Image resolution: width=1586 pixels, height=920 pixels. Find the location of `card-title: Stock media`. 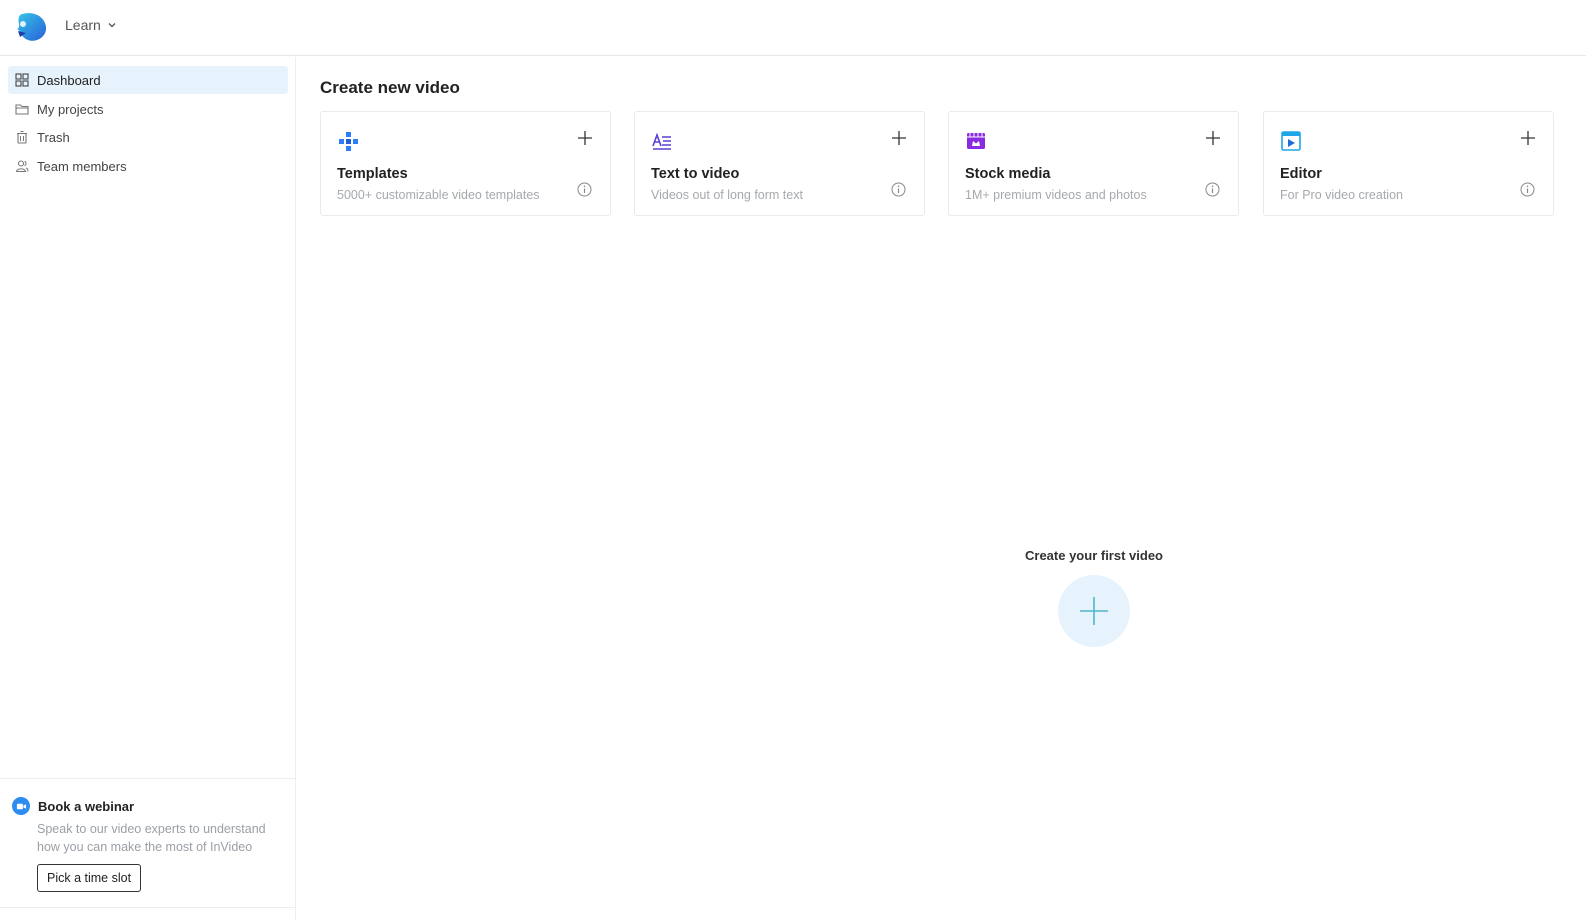

card-title: Stock media is located at coordinates (1008, 174).